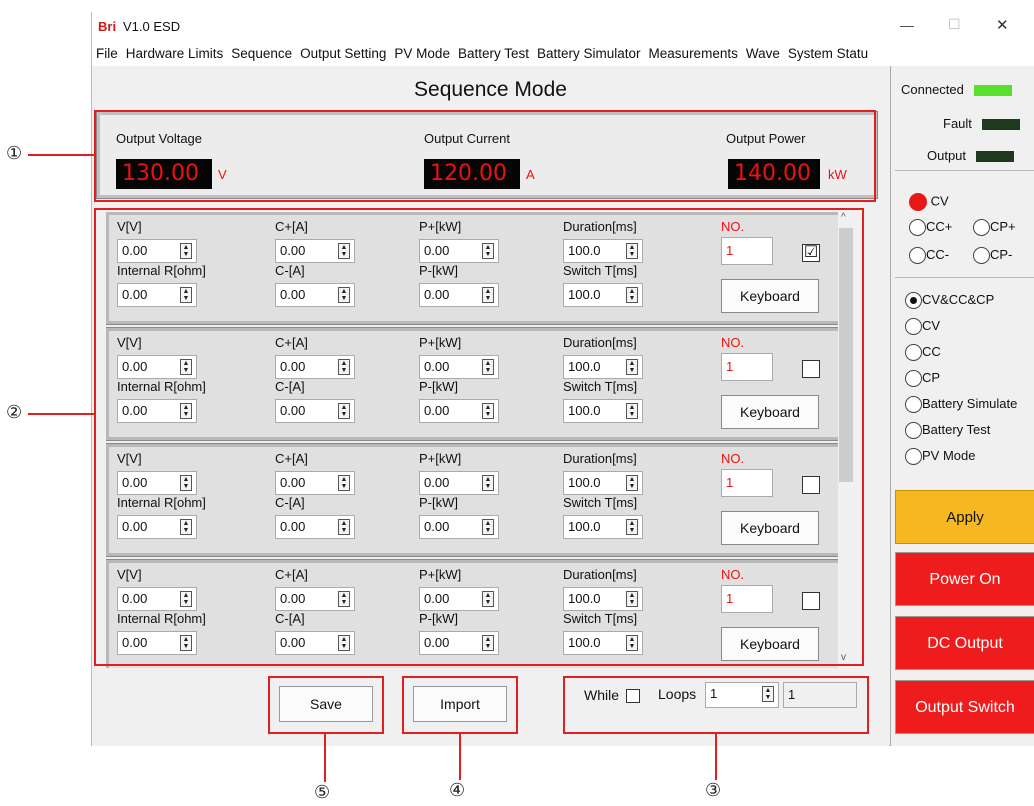 The image size is (1034, 806). I want to click on type-radio-label: PV Mode, so click(949, 455).